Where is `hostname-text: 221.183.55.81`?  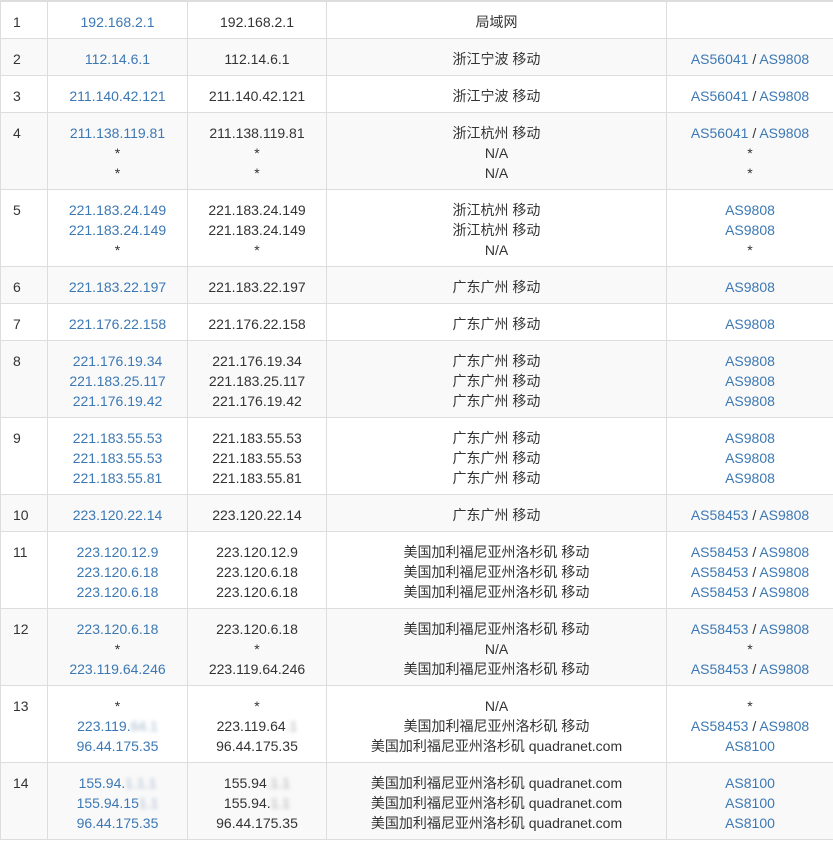 hostname-text: 221.183.55.81 is located at coordinates (257, 478).